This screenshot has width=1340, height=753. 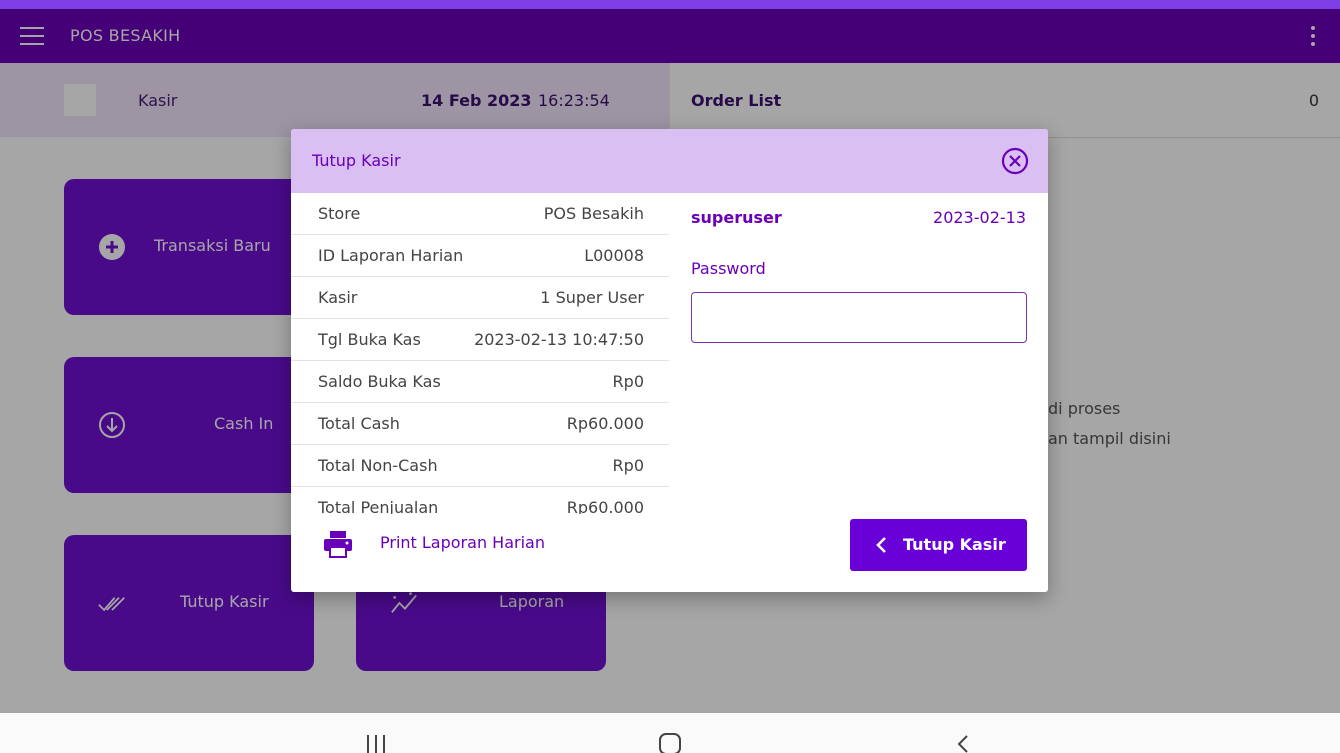 What do you see at coordinates (736, 217) in the screenshot?
I see `username: superuser` at bounding box center [736, 217].